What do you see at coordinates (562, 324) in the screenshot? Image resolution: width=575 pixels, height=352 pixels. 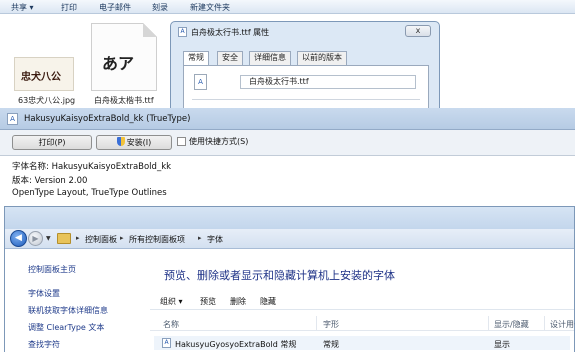 I see `column-designed-for: 设计用于` at bounding box center [562, 324].